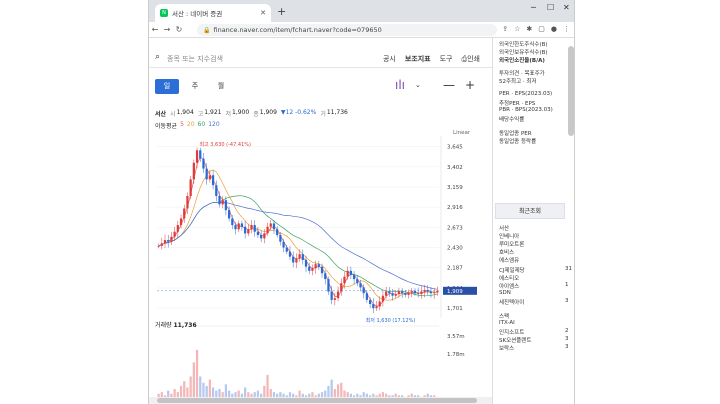 The width and height of the screenshot is (720, 404). I want to click on tool-disclosure: 공시, so click(389, 59).